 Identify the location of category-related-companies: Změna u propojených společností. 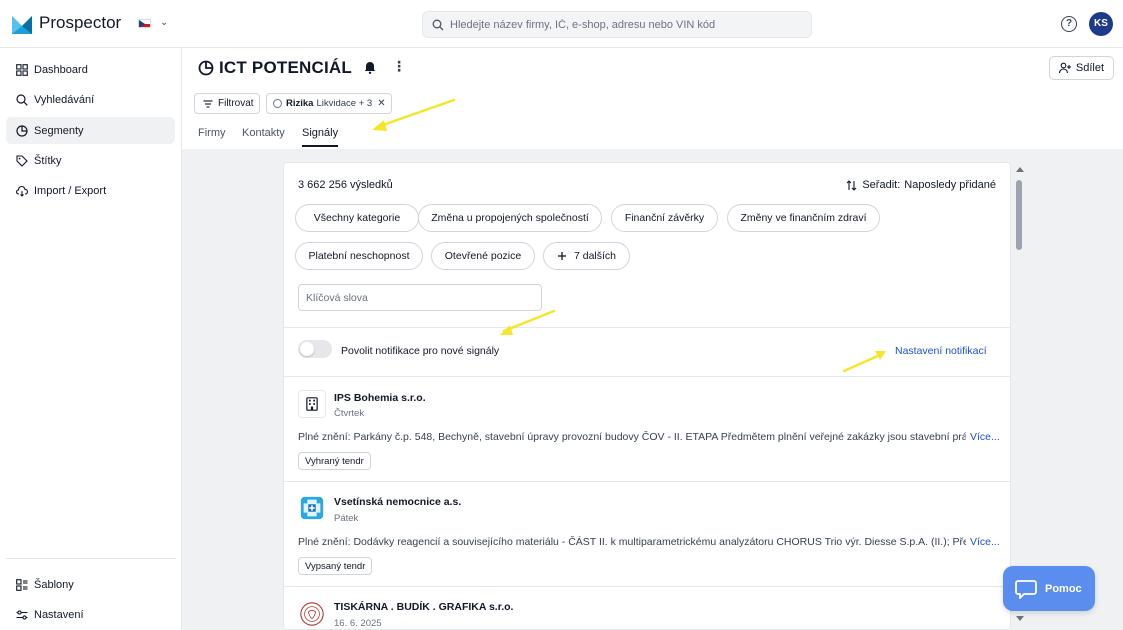
(510, 218).